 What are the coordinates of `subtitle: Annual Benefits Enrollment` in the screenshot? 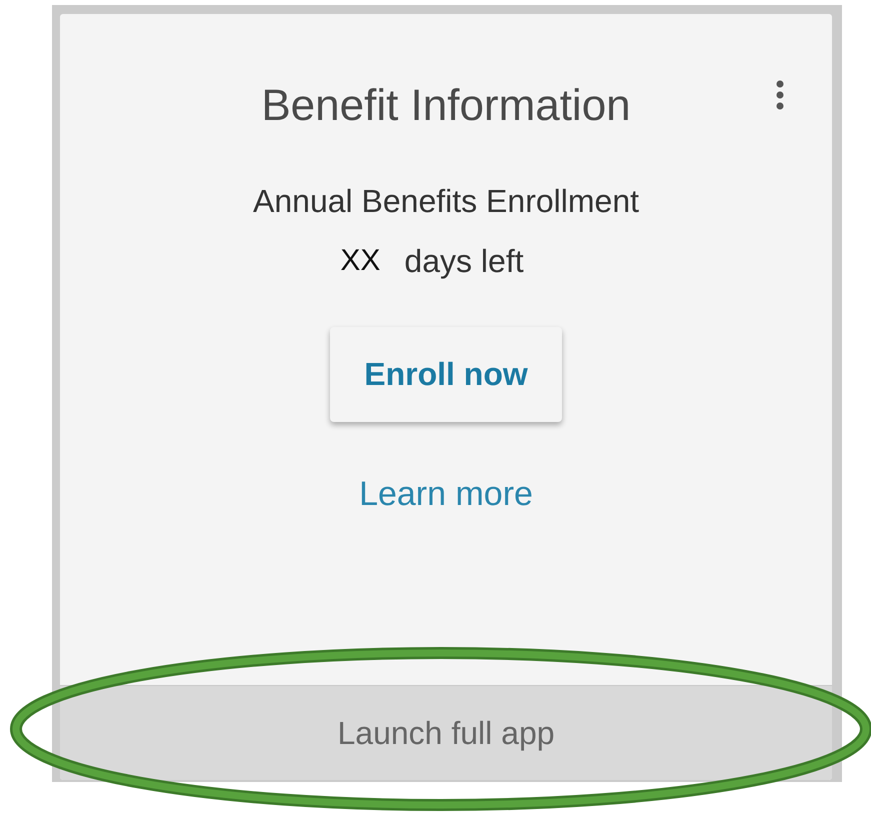 It's located at (446, 201).